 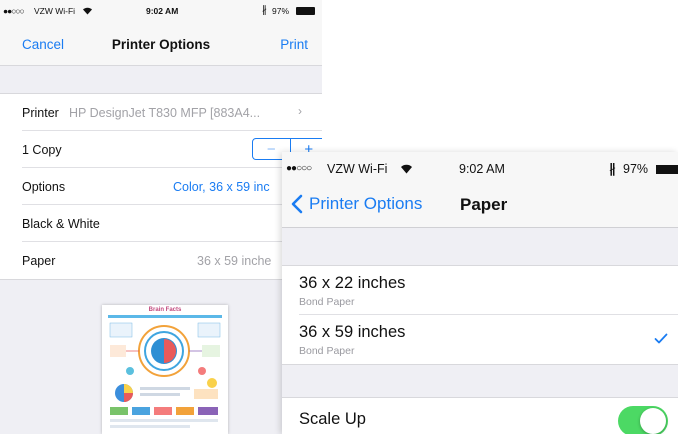 What do you see at coordinates (172, 260) in the screenshot?
I see `paper-row: Paper 36 x 59 inche` at bounding box center [172, 260].